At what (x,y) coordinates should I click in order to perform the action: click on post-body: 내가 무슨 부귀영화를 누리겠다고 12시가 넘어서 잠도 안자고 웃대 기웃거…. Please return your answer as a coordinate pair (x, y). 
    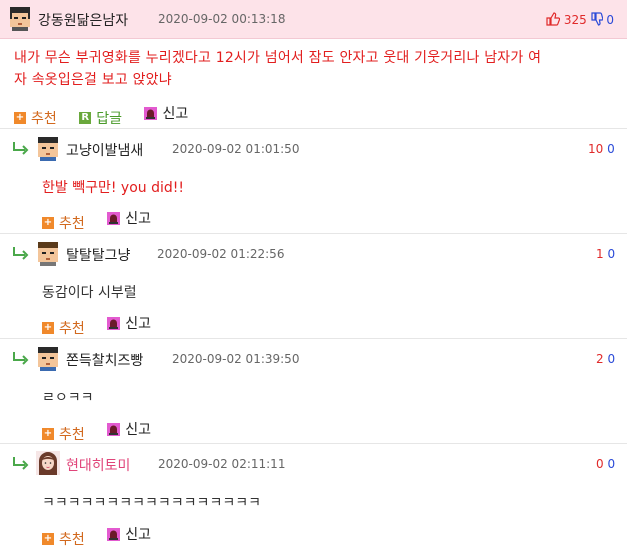
    Looking at the image, I should click on (314, 69).